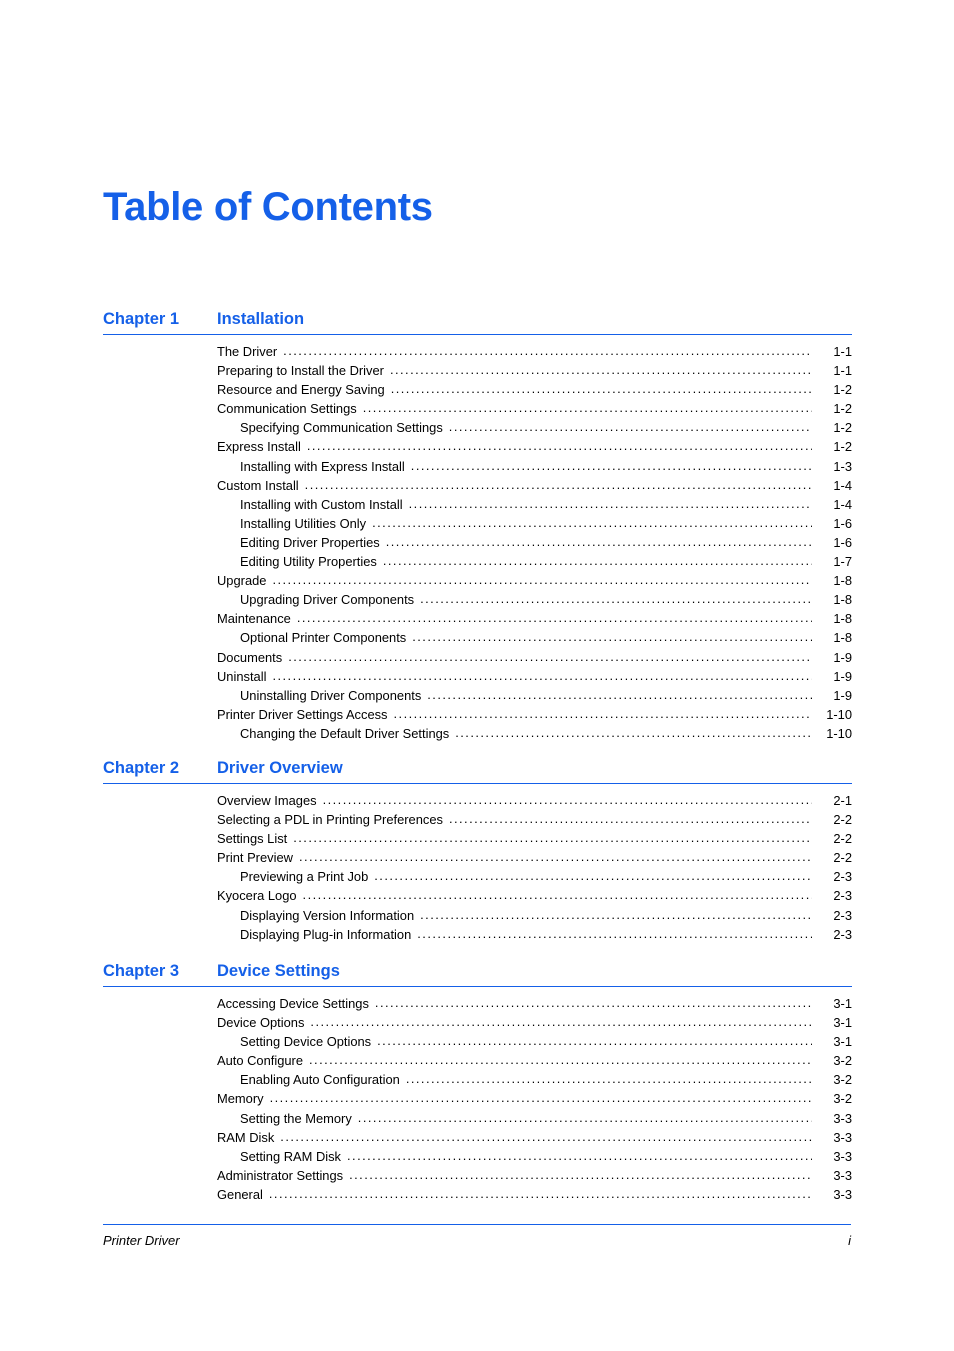  I want to click on toc-entry-page-number: 1-6, so click(842, 523).